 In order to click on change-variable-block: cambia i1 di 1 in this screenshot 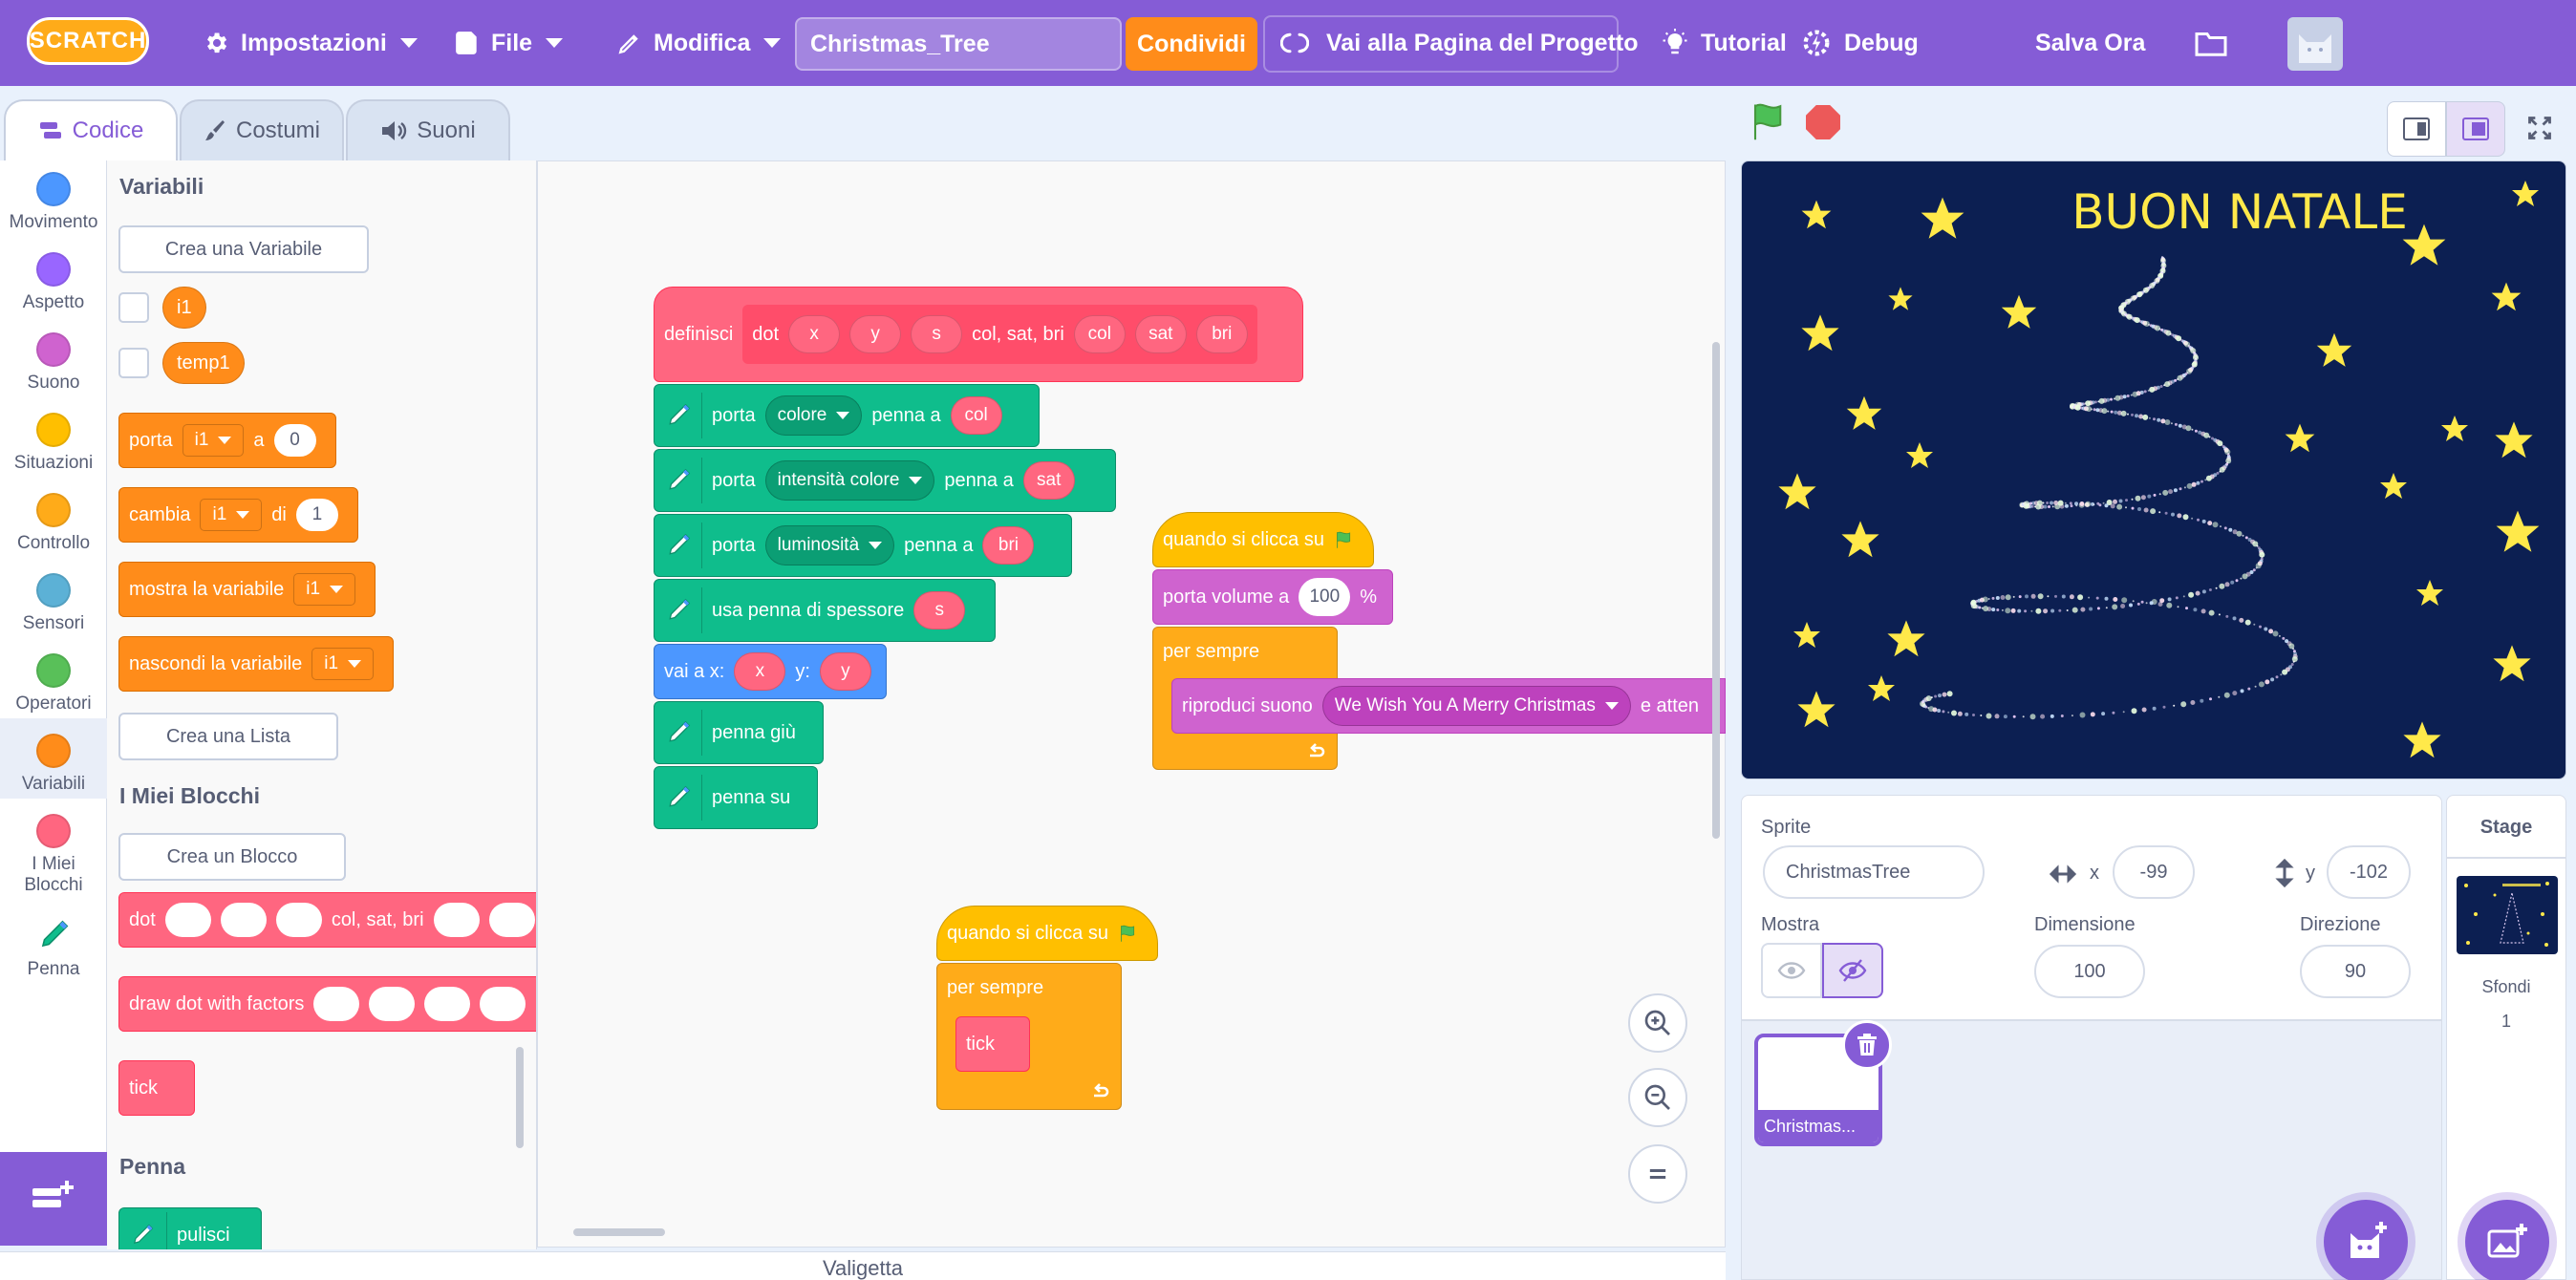, I will do `click(238, 515)`.